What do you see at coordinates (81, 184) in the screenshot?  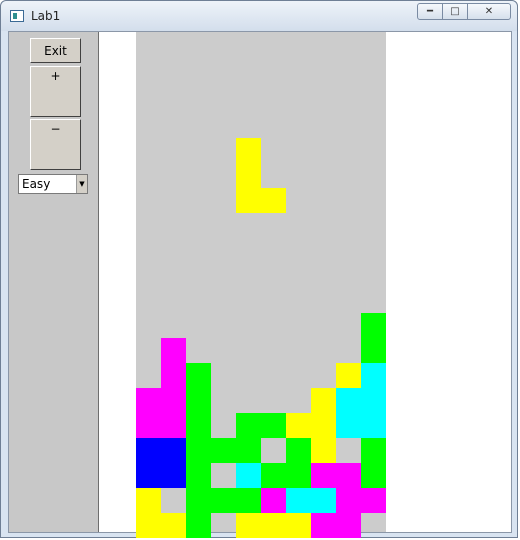 I see `chevron-down-icon: ▼` at bounding box center [81, 184].